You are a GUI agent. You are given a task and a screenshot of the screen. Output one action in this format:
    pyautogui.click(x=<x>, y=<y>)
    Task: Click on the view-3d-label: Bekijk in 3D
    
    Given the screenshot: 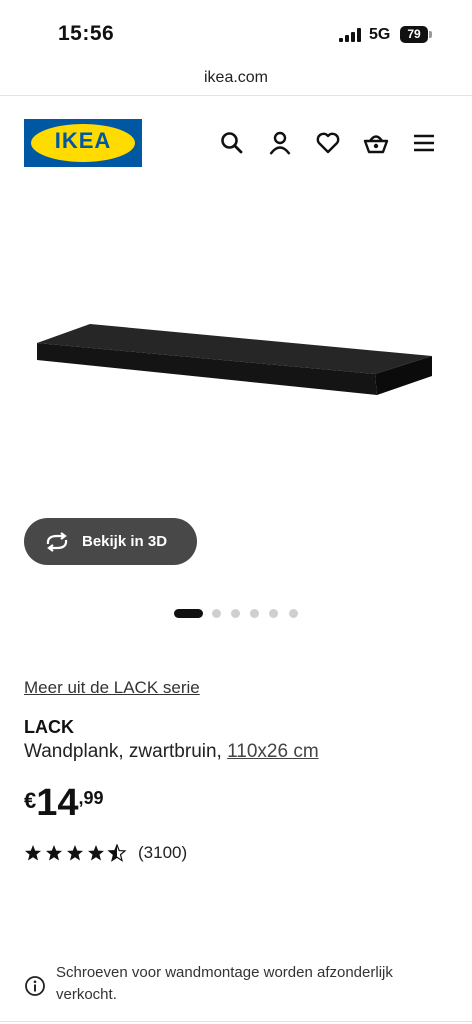 What is the action you would take?
    pyautogui.click(x=125, y=541)
    